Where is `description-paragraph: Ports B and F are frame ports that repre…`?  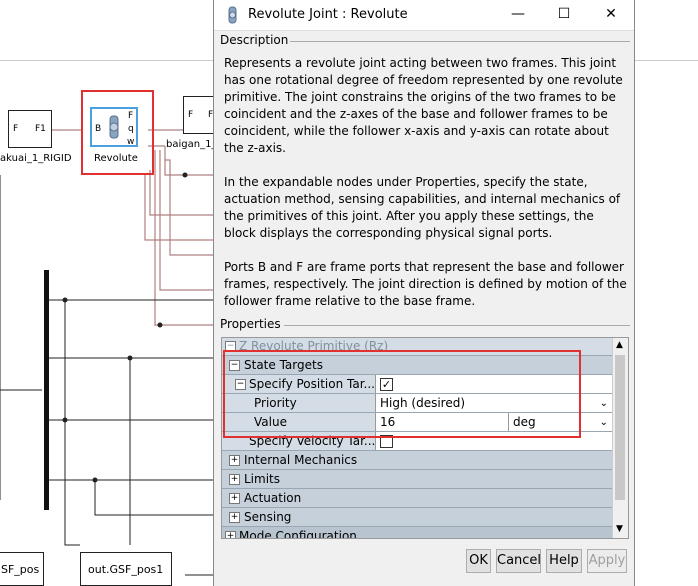 description-paragraph: Ports B and F are frame ports that repre… is located at coordinates (425, 284).